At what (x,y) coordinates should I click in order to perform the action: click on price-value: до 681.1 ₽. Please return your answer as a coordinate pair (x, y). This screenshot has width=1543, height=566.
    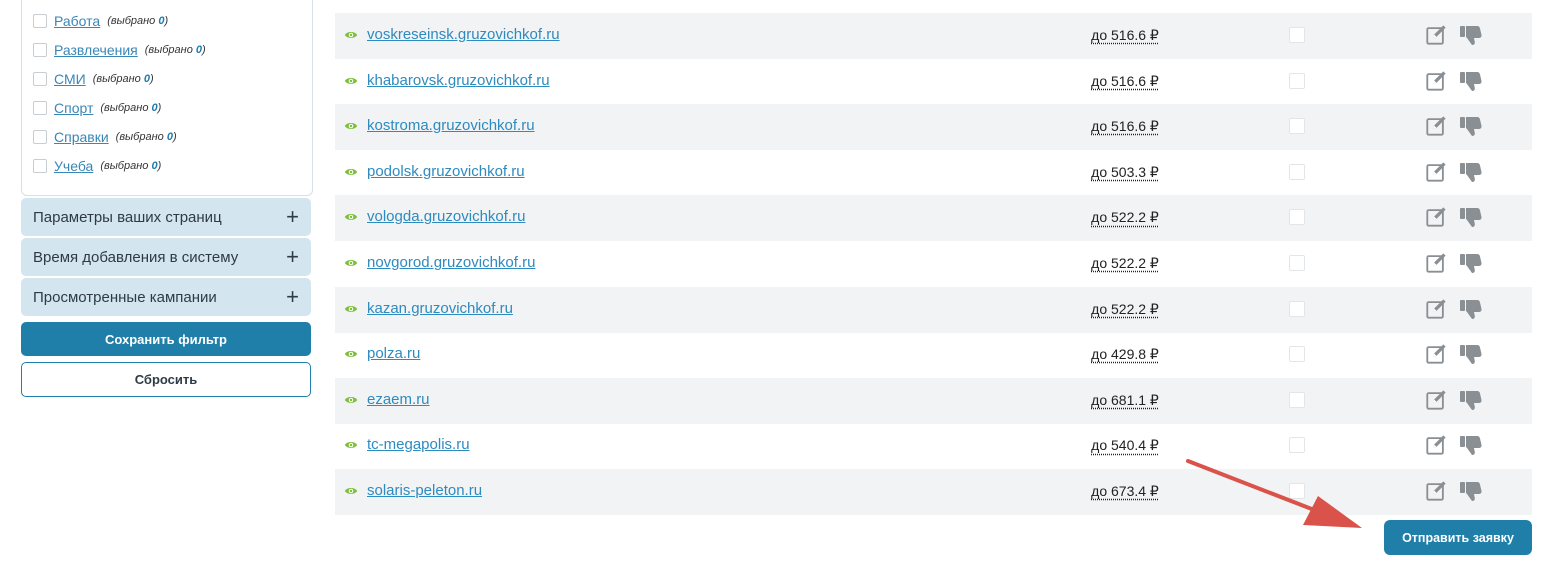
    Looking at the image, I should click on (1125, 399).